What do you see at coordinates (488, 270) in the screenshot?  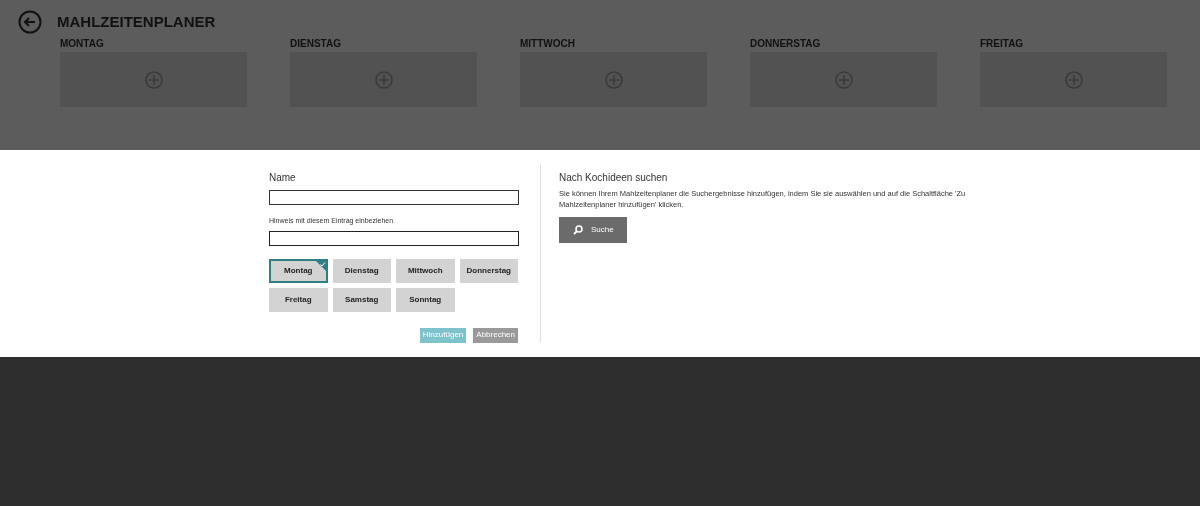 I see `day-toggle: Donnerstag` at bounding box center [488, 270].